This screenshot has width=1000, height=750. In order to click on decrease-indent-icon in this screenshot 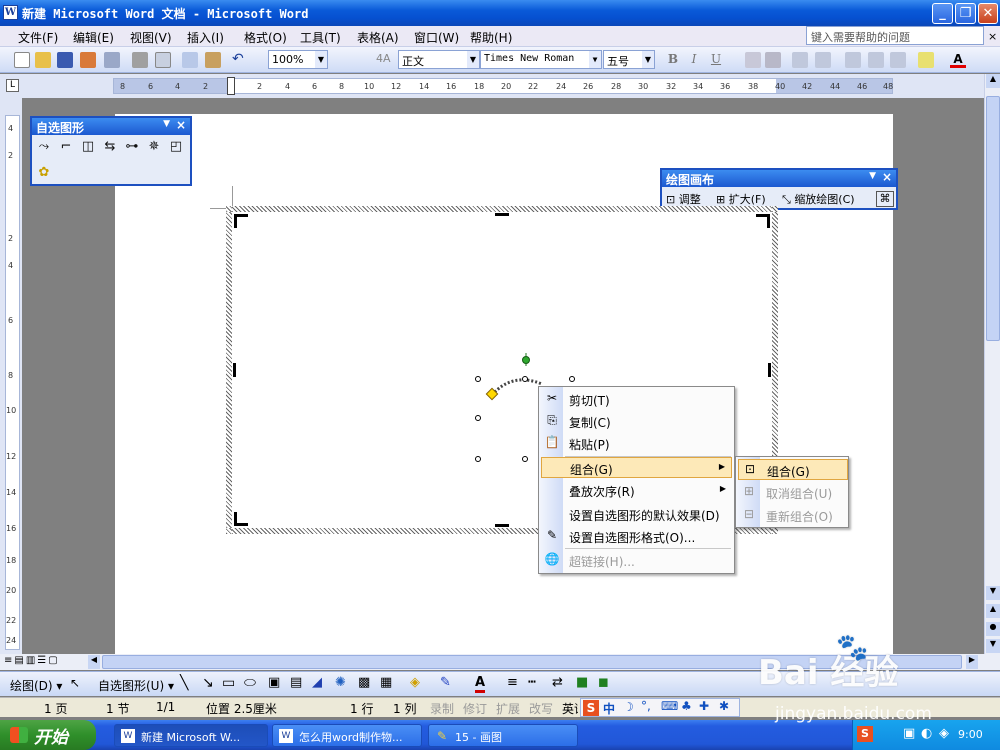, I will do `click(898, 60)`.